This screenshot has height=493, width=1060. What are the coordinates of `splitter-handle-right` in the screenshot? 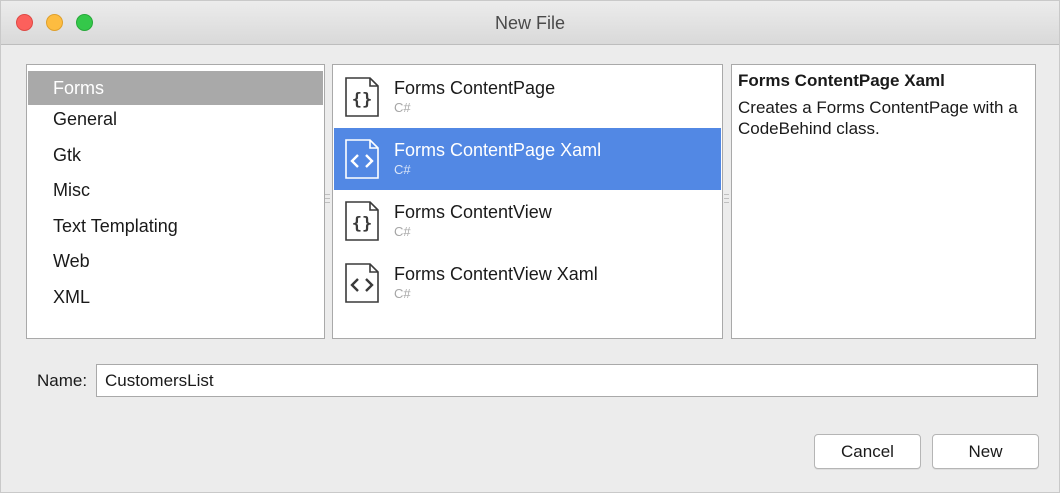 It's located at (726, 201).